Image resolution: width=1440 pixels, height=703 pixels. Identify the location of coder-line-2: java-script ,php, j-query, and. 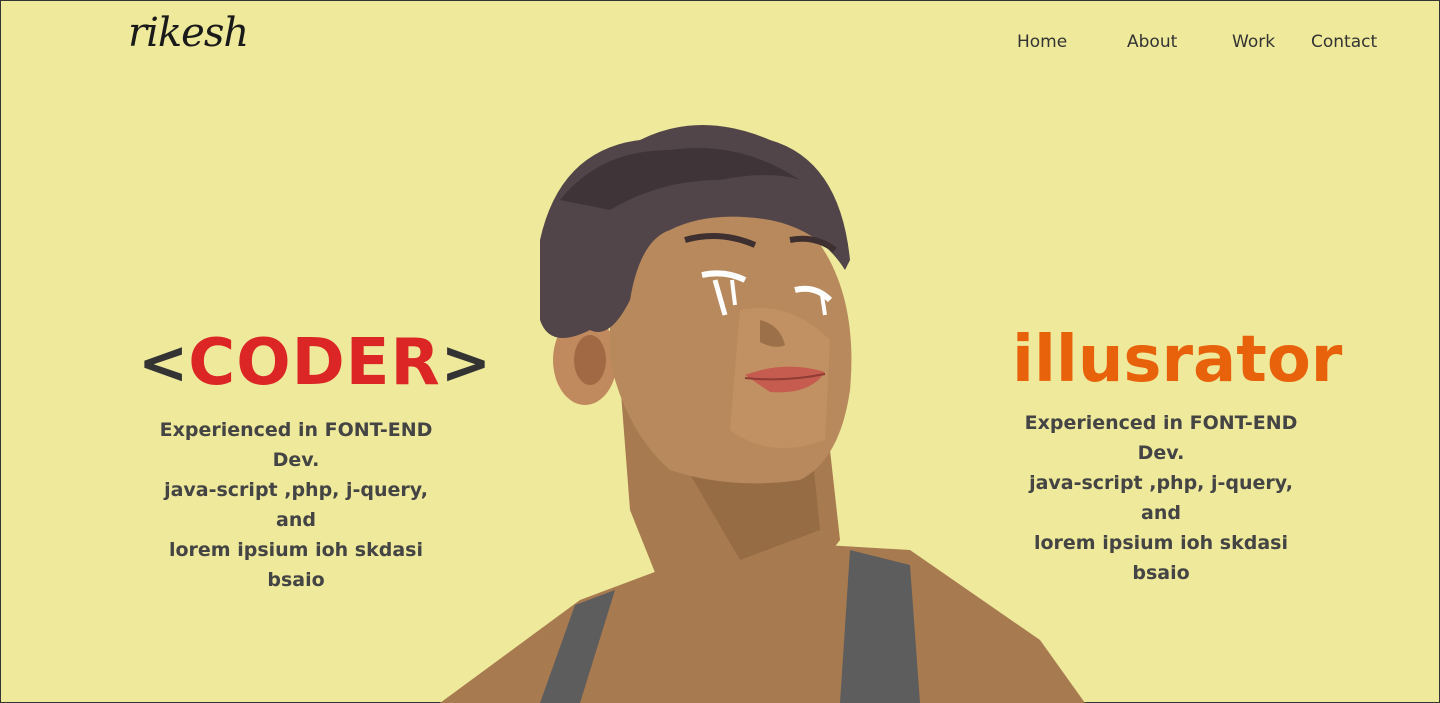
(296, 505).